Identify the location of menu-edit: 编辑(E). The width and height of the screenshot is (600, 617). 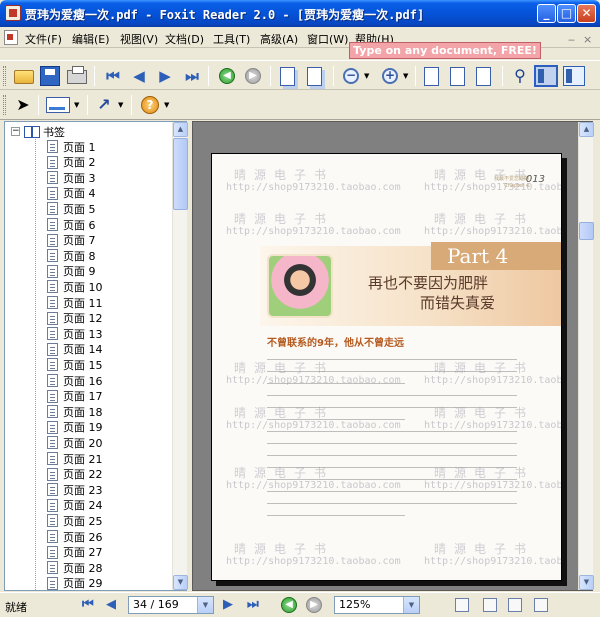
(91, 39).